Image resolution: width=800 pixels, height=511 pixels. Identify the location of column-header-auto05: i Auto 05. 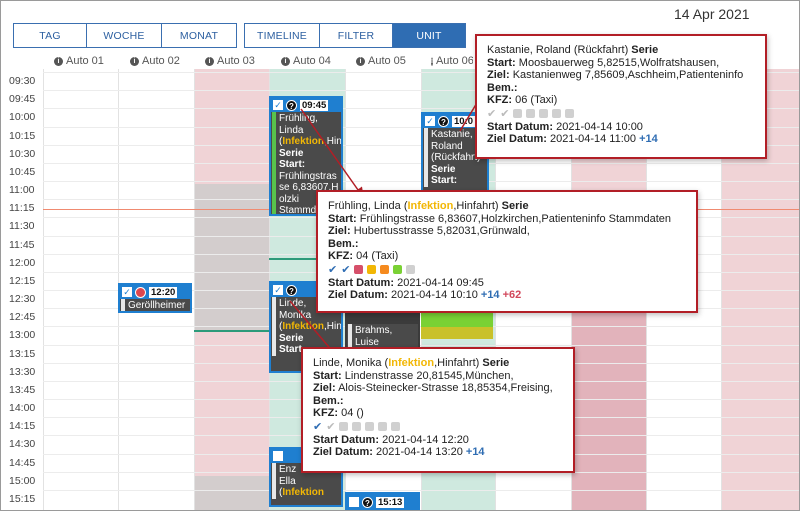
(381, 61).